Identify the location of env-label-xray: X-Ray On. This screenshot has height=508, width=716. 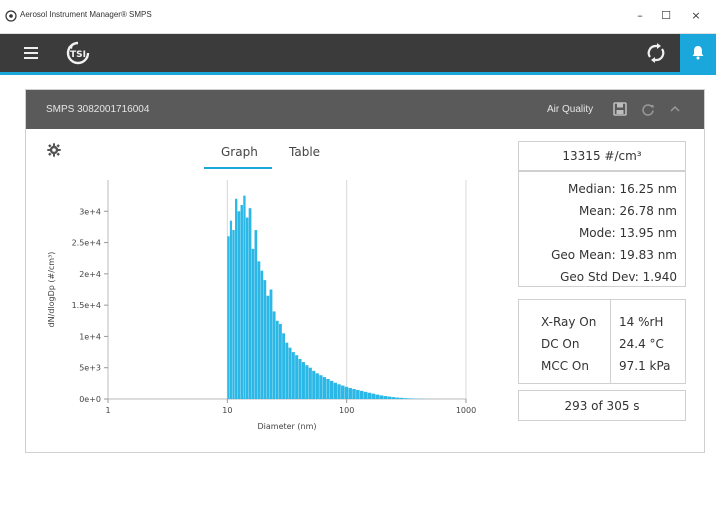
(569, 322).